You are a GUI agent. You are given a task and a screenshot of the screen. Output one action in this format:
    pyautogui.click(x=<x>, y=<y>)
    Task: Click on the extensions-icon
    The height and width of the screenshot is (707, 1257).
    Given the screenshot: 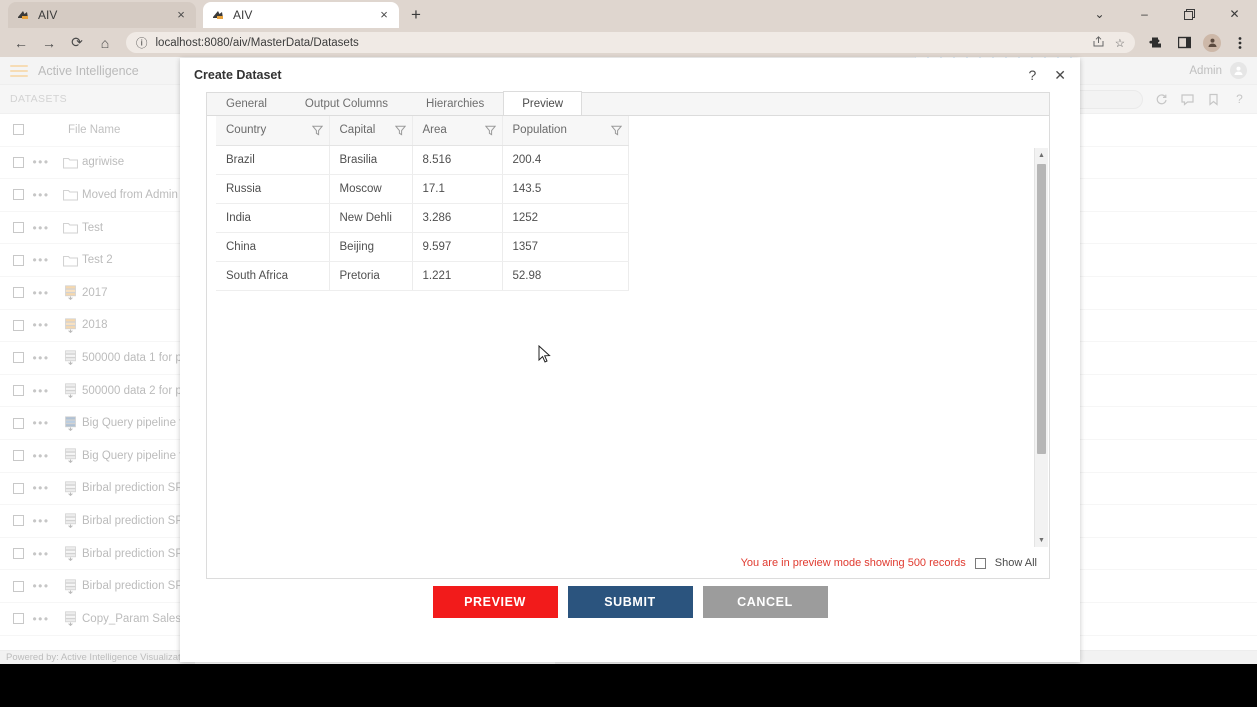 What is the action you would take?
    pyautogui.click(x=1156, y=43)
    